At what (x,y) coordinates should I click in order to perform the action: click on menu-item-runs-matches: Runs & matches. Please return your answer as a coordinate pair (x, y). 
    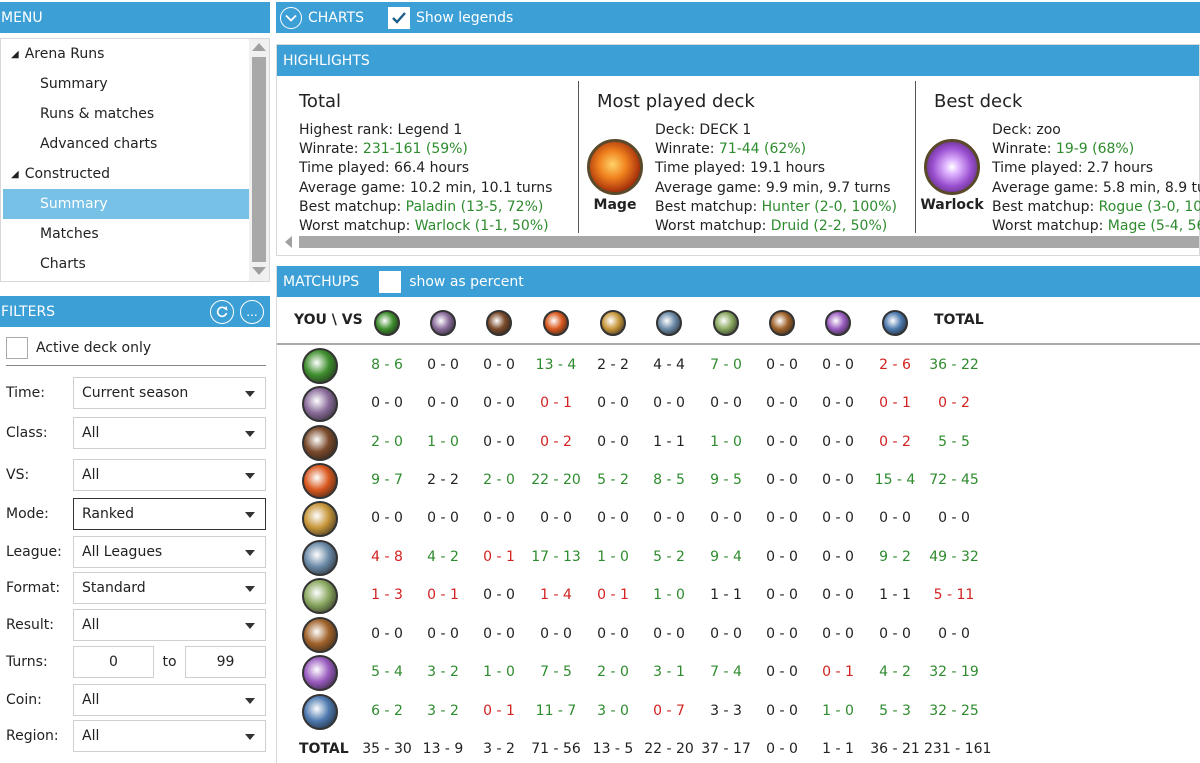
    Looking at the image, I should click on (77, 114).